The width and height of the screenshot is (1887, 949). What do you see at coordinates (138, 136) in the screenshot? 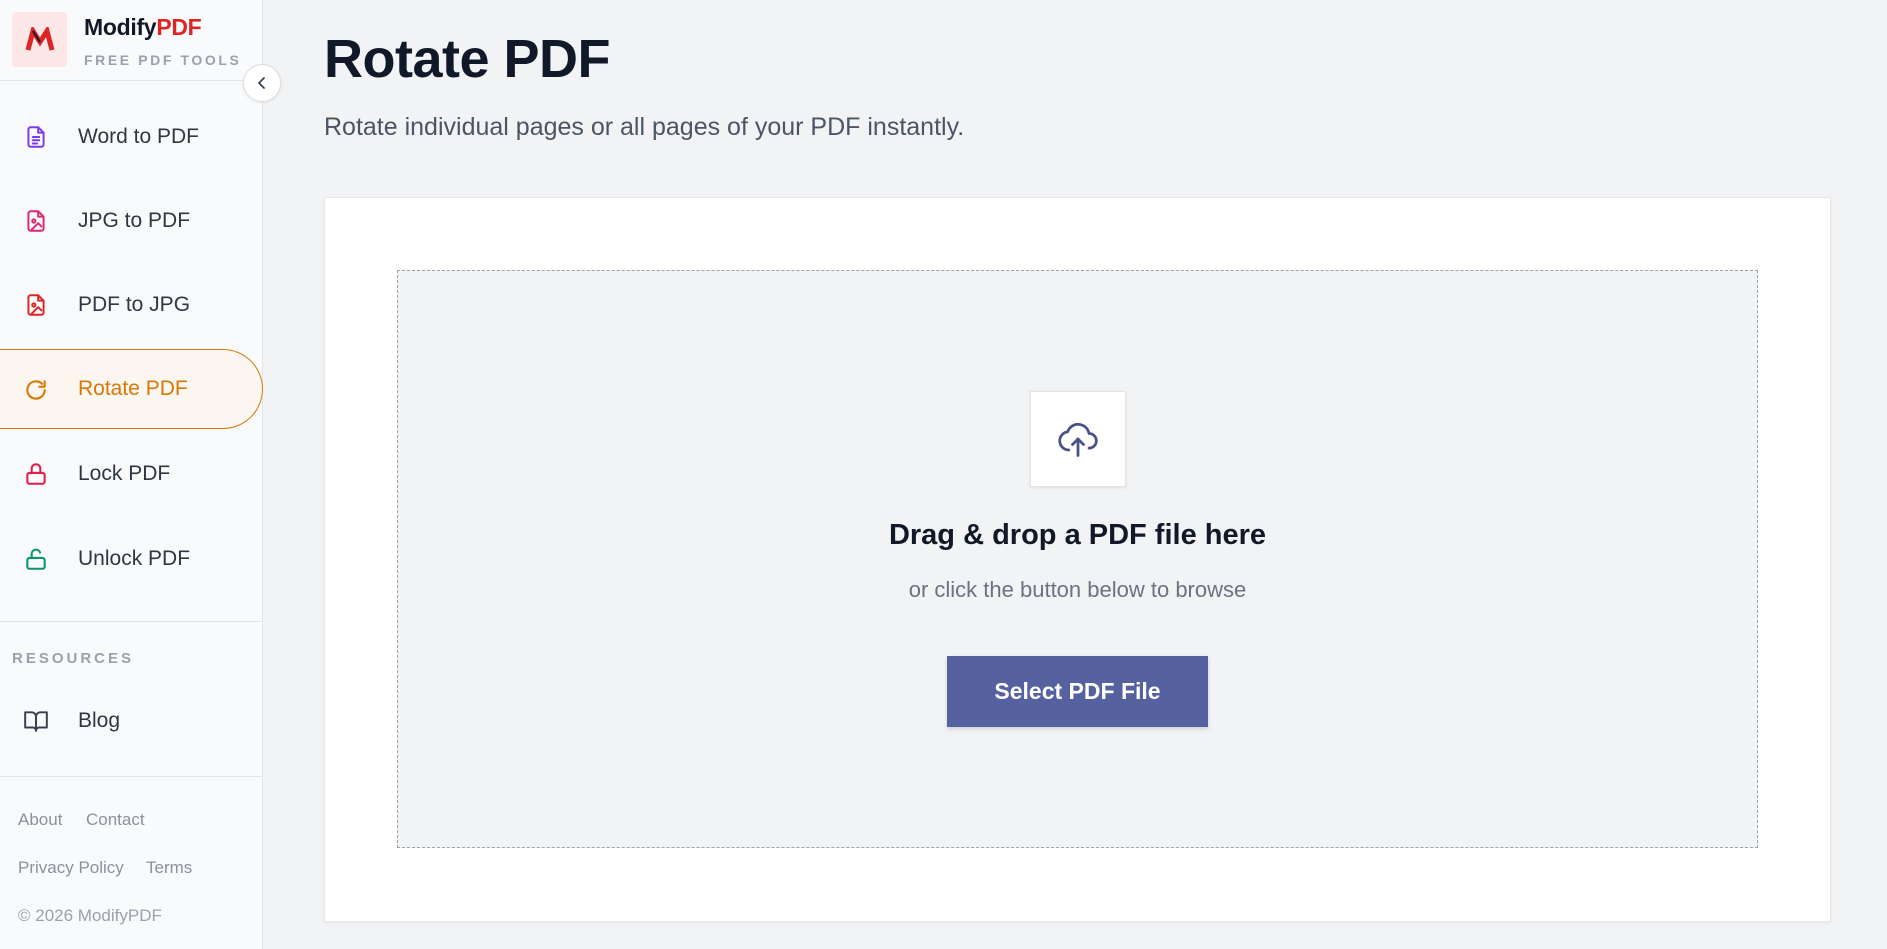
I see `sidebar-item-label: Word to PDF` at bounding box center [138, 136].